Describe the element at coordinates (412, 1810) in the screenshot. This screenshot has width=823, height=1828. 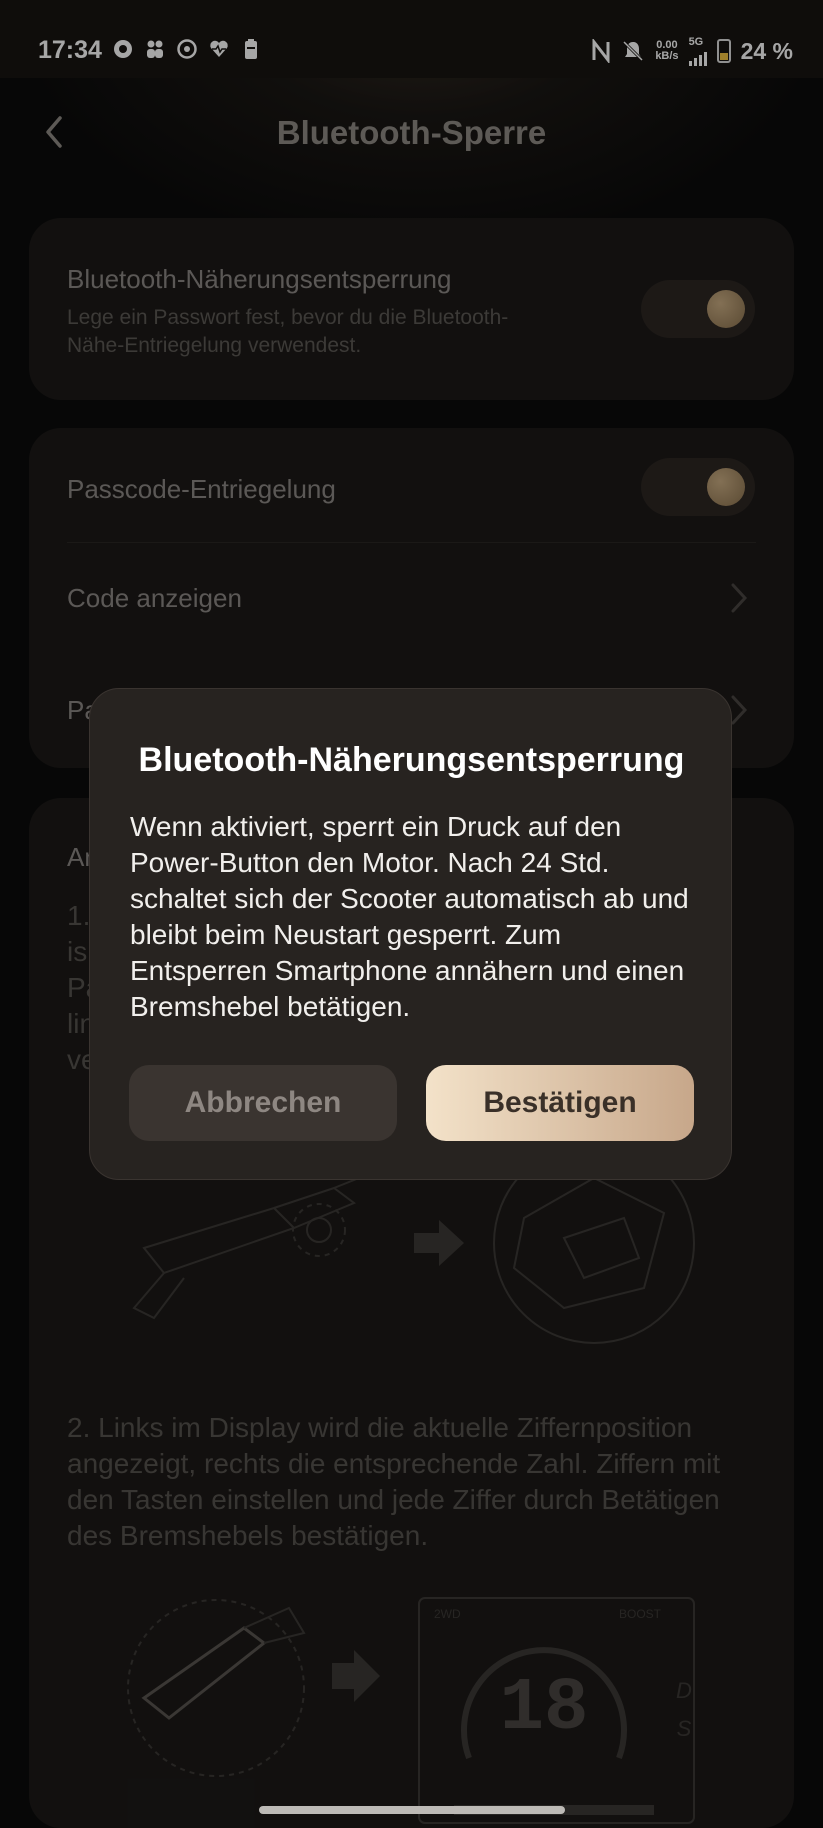
I see `home-indicator` at that location.